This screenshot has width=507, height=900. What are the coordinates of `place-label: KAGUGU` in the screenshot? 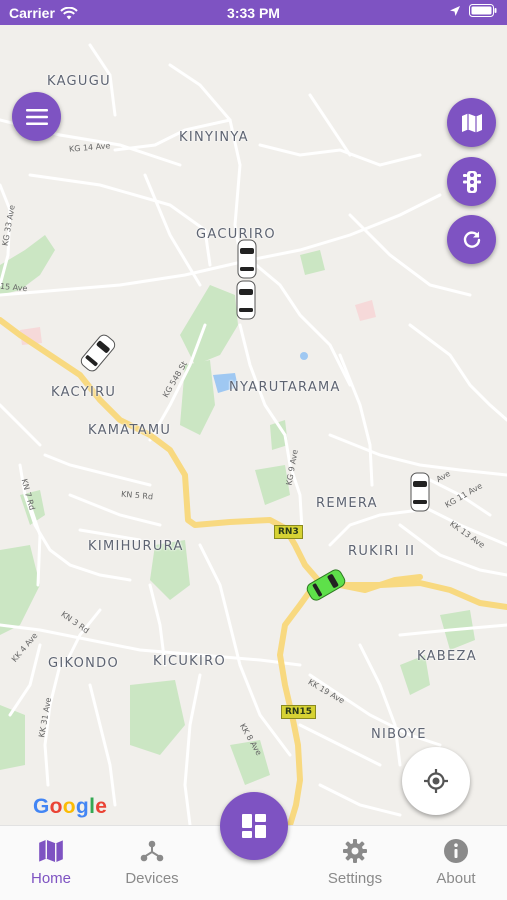 It's located at (79, 81).